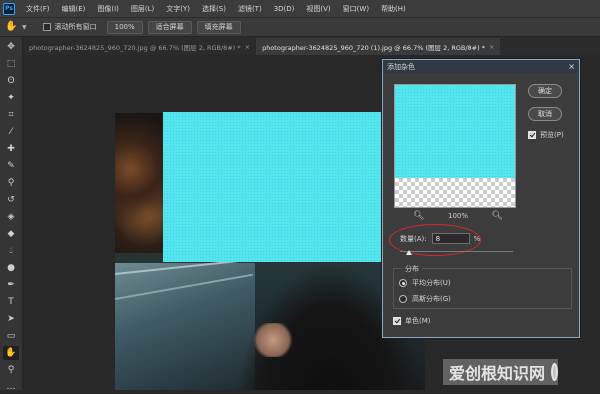 Image resolution: width=600 pixels, height=394 pixels. Describe the element at coordinates (455, 131) in the screenshot. I see `preview-noise-area` at that location.